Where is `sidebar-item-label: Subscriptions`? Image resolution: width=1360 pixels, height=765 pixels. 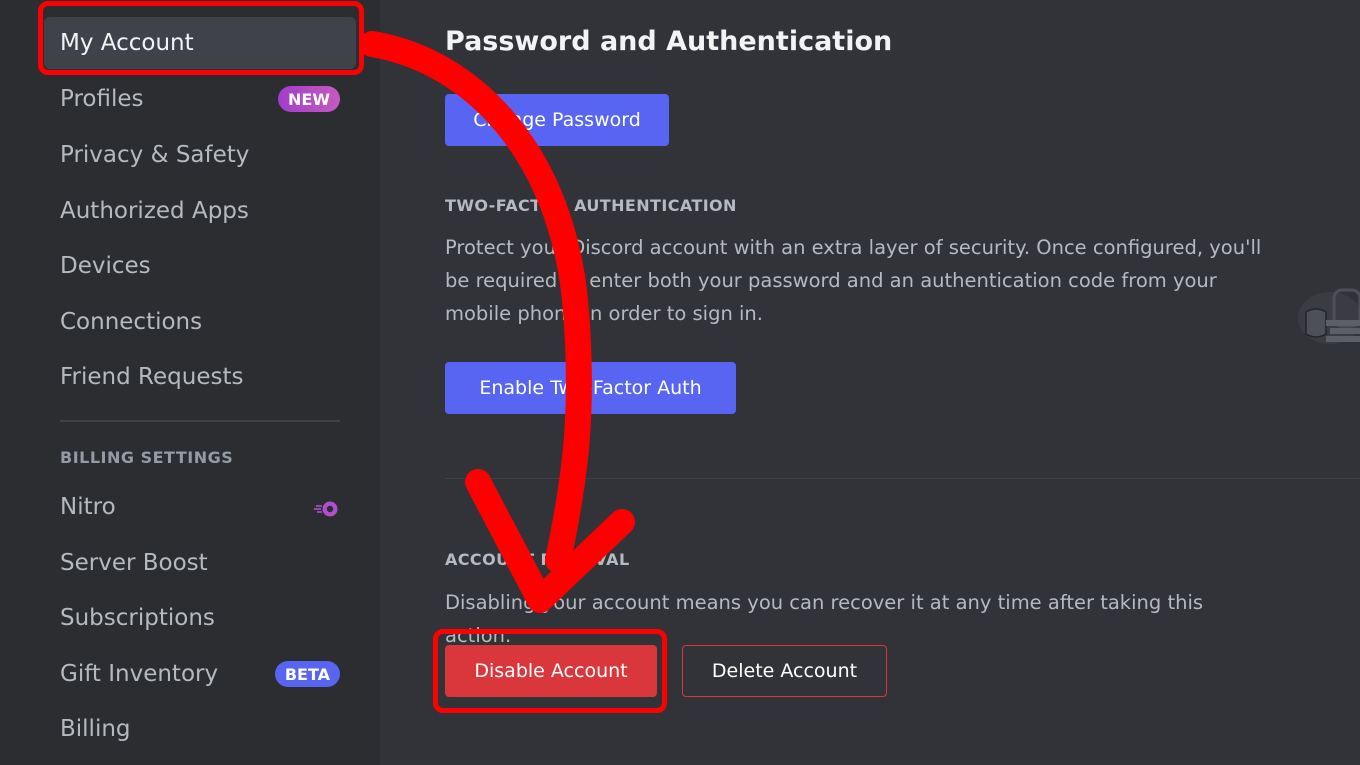 sidebar-item-label: Subscriptions is located at coordinates (137, 618).